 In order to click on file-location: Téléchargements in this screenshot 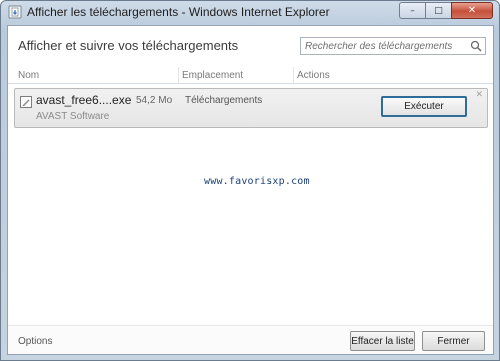, I will do `click(223, 100)`.